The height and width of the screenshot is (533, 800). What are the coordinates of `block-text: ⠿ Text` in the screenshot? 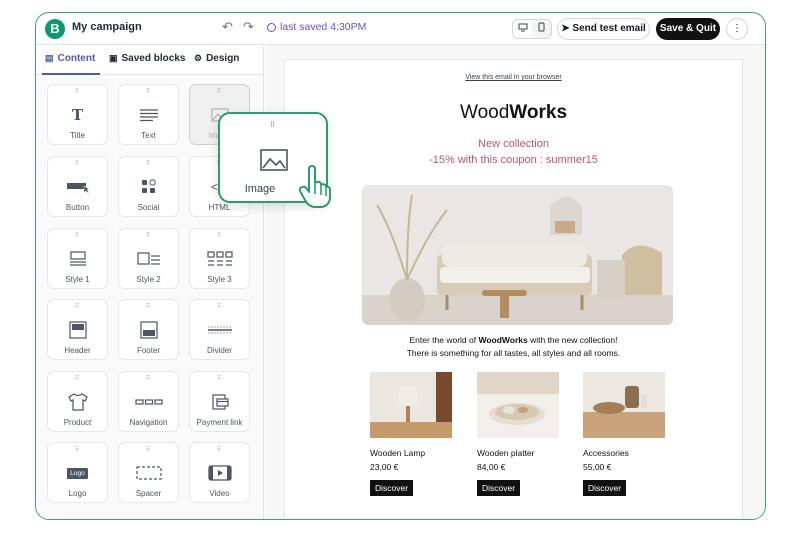 It's located at (148, 114).